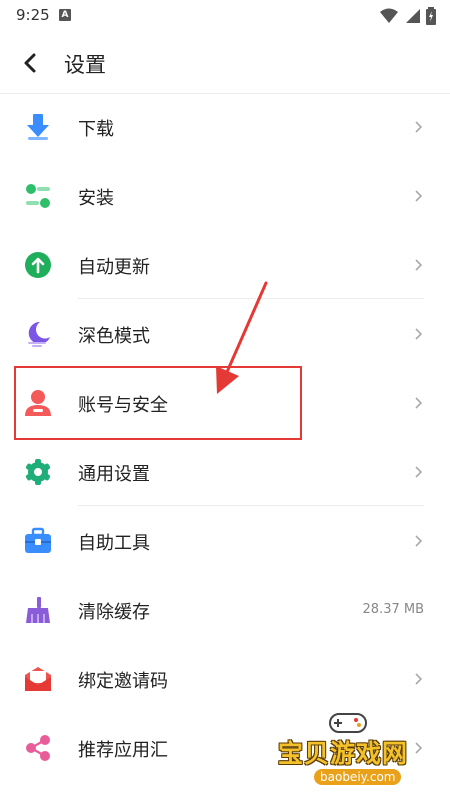 The width and height of the screenshot is (450, 800). What do you see at coordinates (38, 610) in the screenshot?
I see `broom-icon` at bounding box center [38, 610].